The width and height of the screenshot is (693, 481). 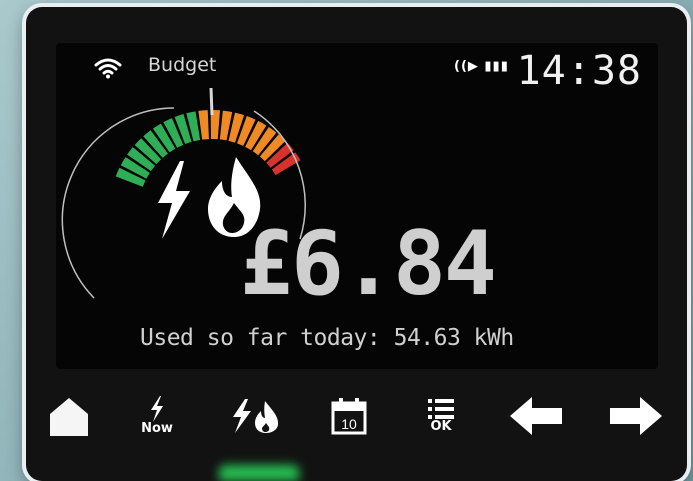 I want to click on now-button: Now, so click(x=157, y=416).